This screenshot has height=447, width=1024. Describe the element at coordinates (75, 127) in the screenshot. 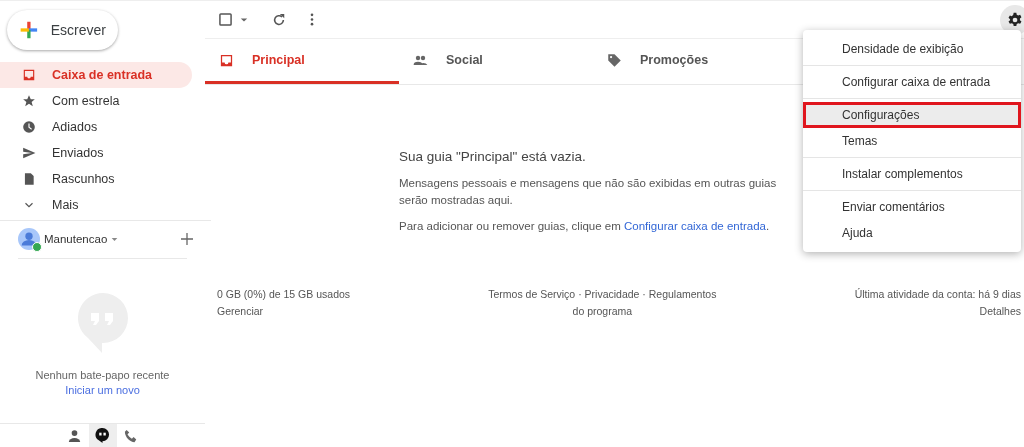

I see `nav-label: Adiados` at that location.